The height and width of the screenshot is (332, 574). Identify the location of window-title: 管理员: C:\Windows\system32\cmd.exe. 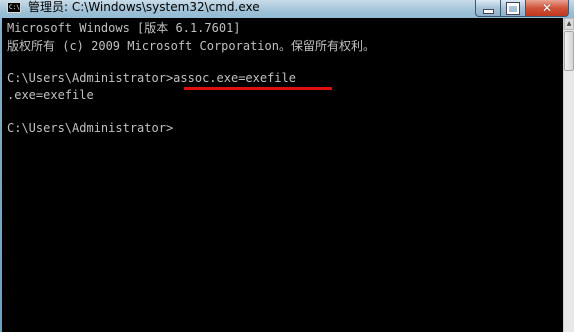
(144, 7).